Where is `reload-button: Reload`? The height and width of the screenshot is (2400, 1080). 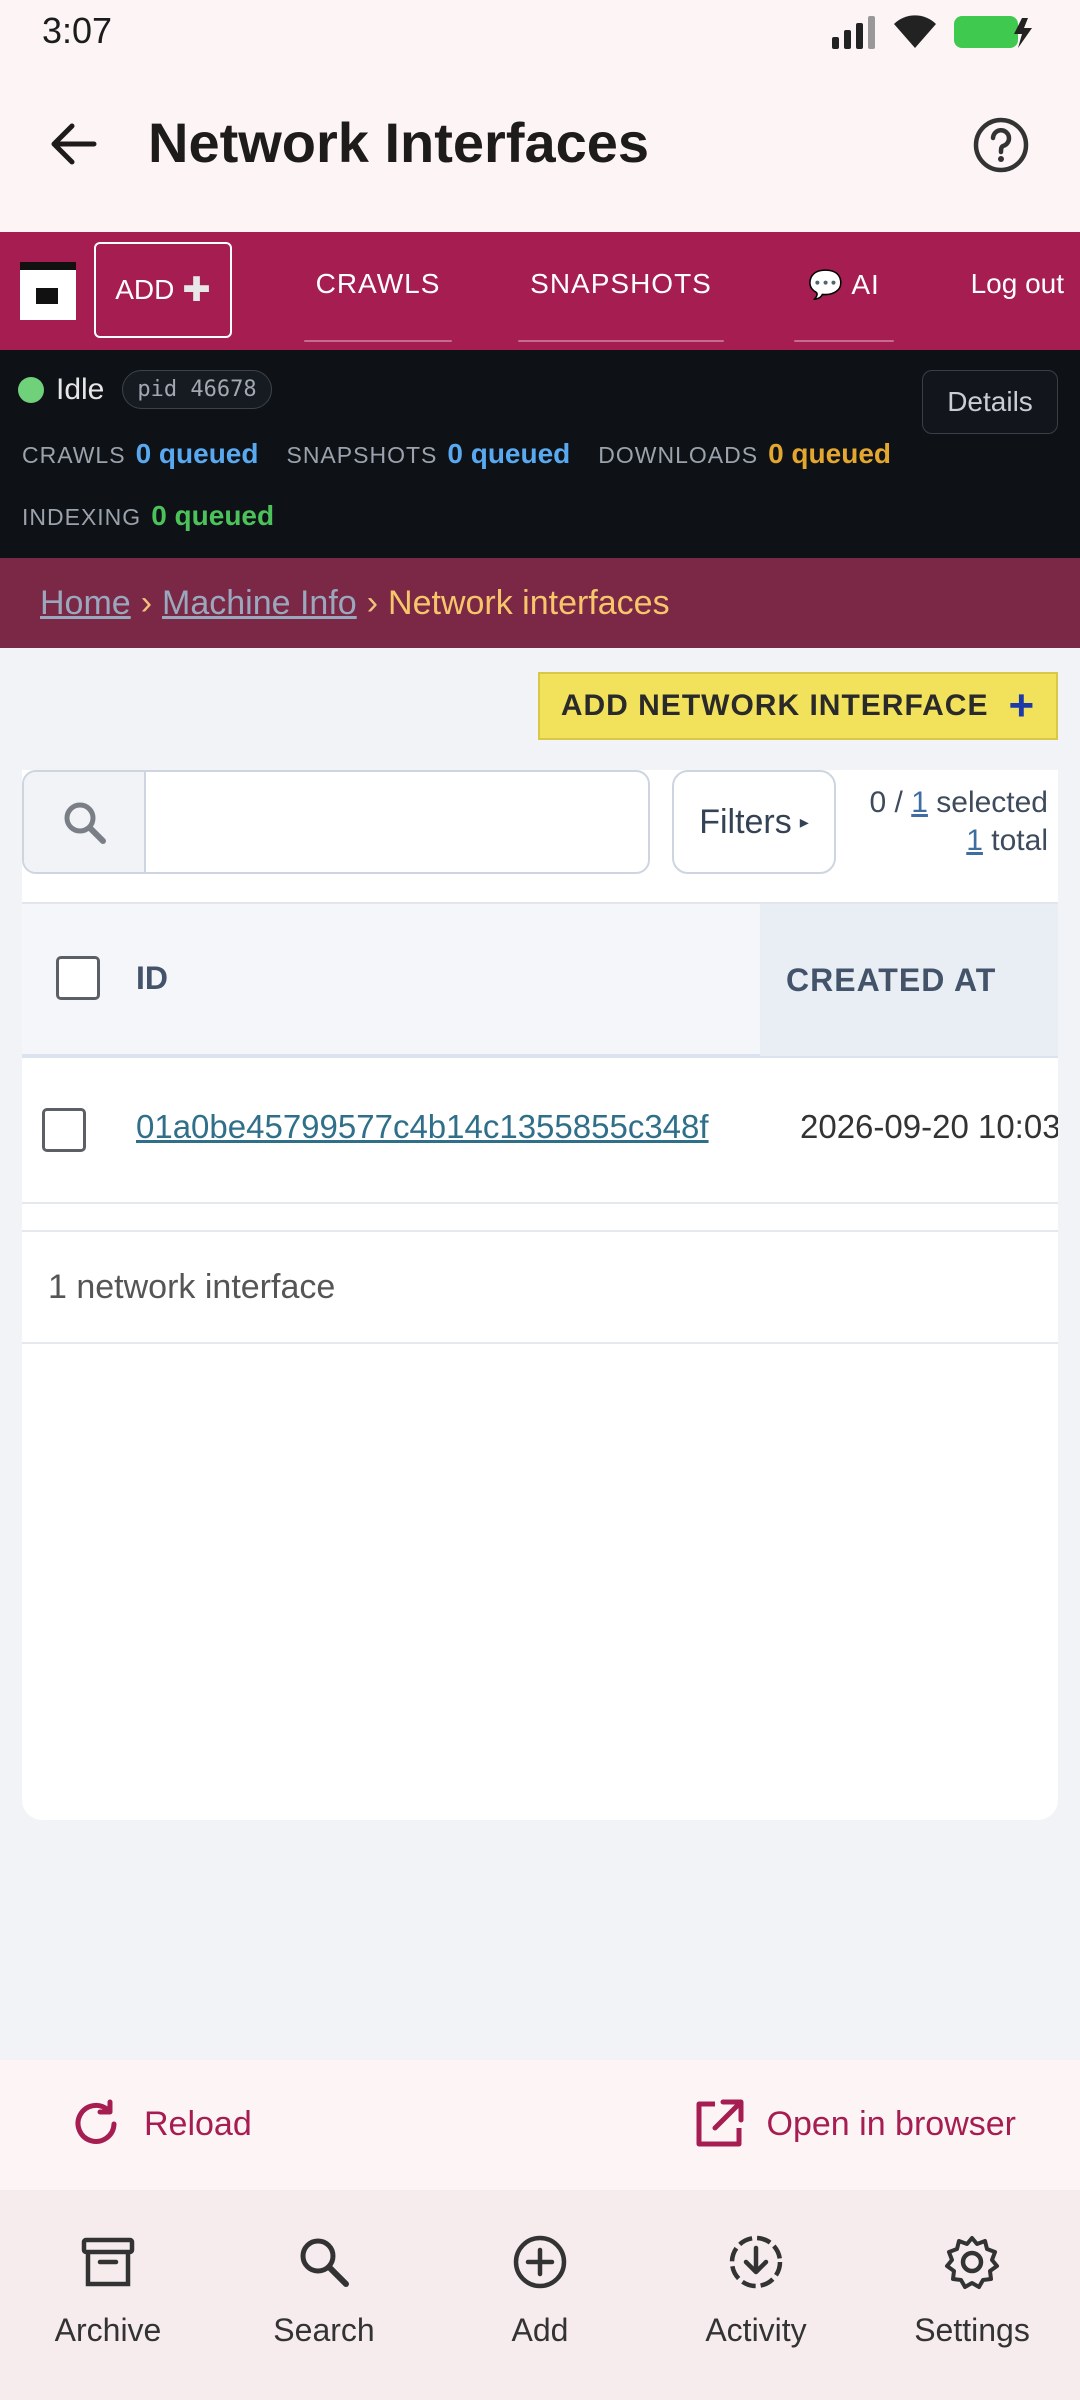
reload-button: Reload is located at coordinates (161, 2124).